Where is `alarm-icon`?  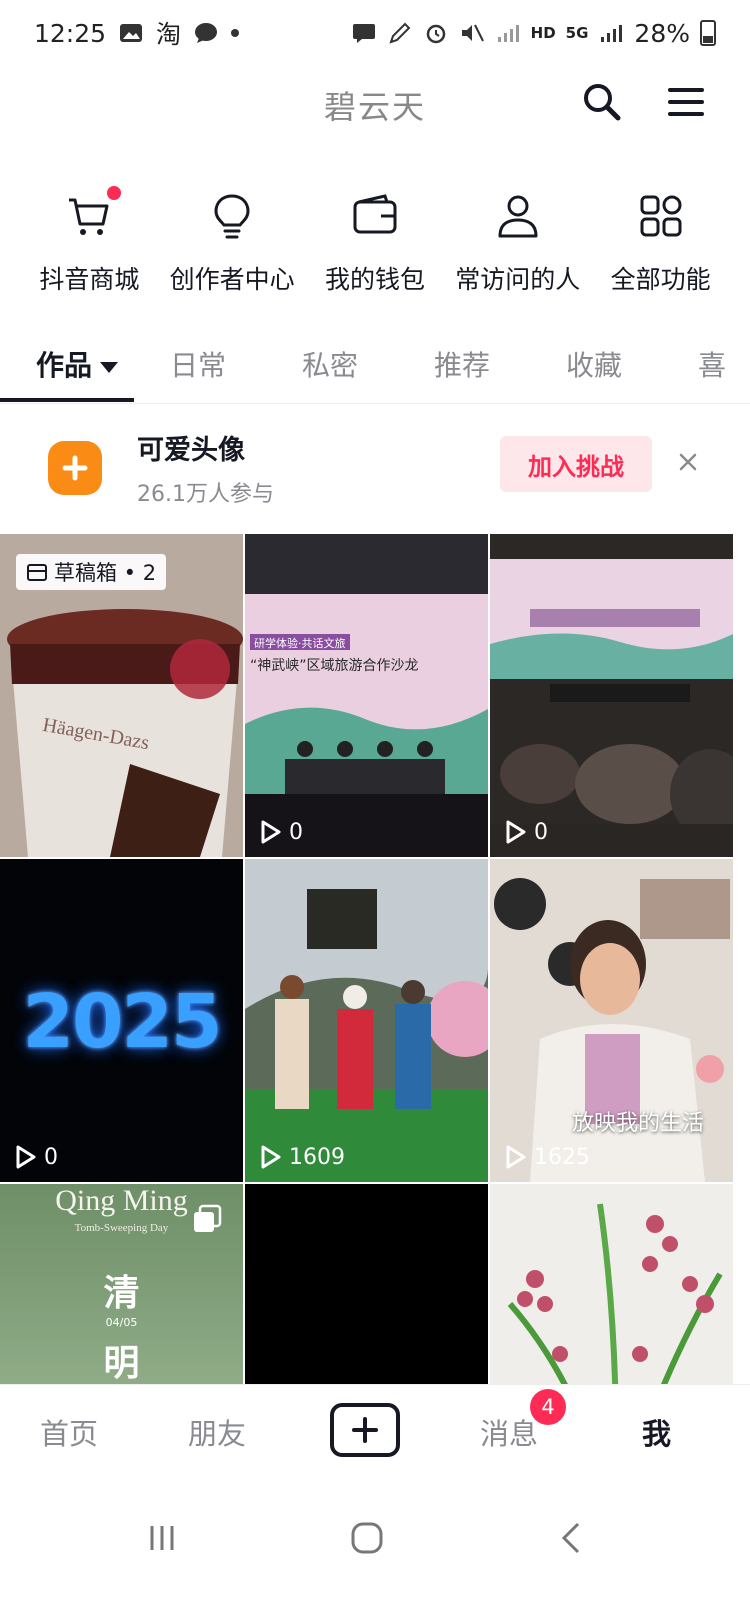 alarm-icon is located at coordinates (435, 34).